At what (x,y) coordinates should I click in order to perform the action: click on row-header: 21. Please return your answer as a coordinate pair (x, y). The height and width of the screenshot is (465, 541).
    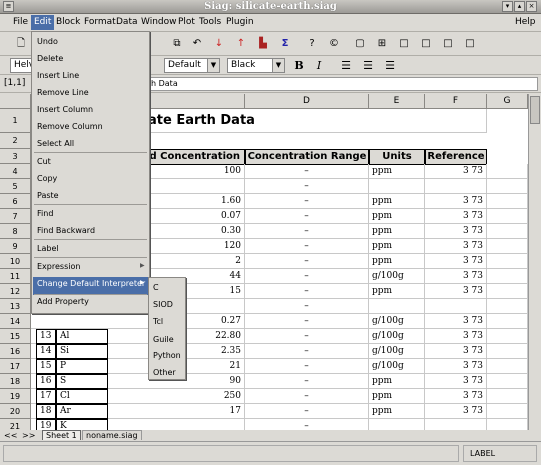
    Looking at the image, I should click on (15, 424).